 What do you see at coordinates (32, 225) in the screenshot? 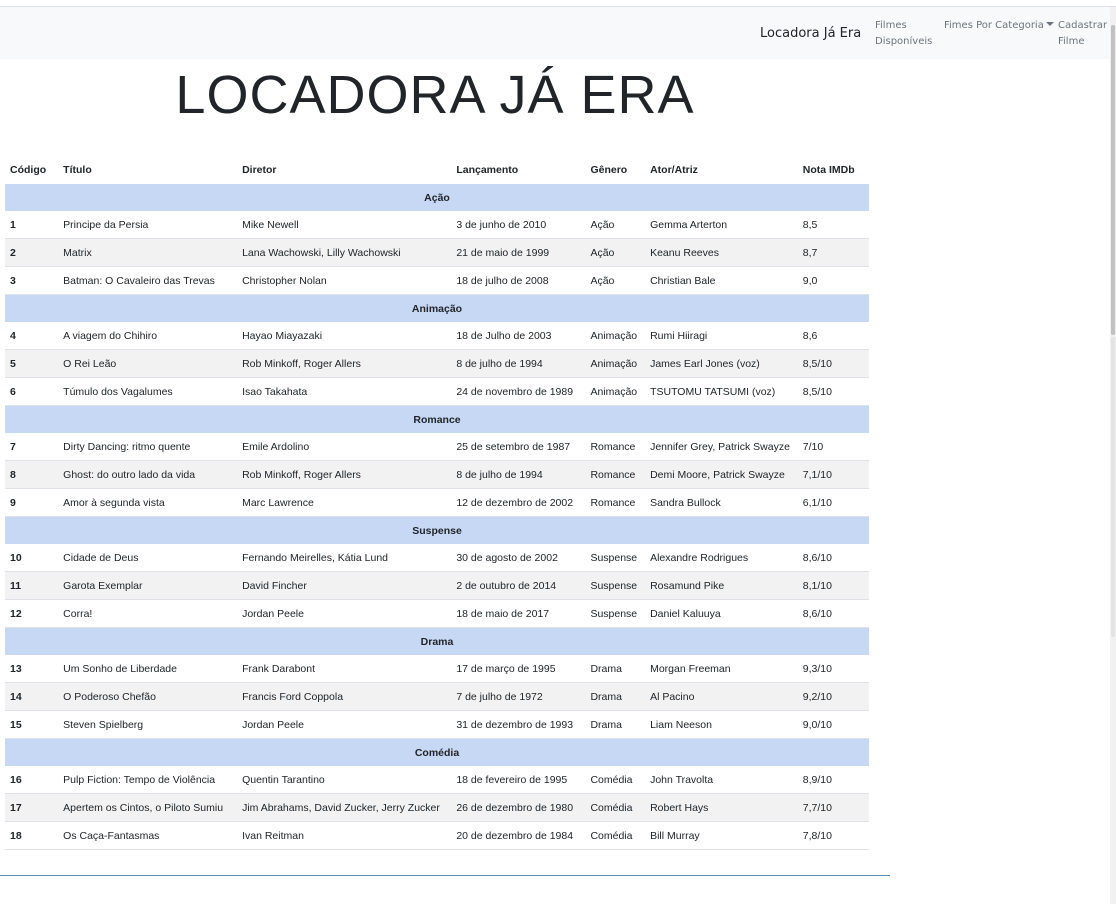
I see `table-cell: 1` at bounding box center [32, 225].